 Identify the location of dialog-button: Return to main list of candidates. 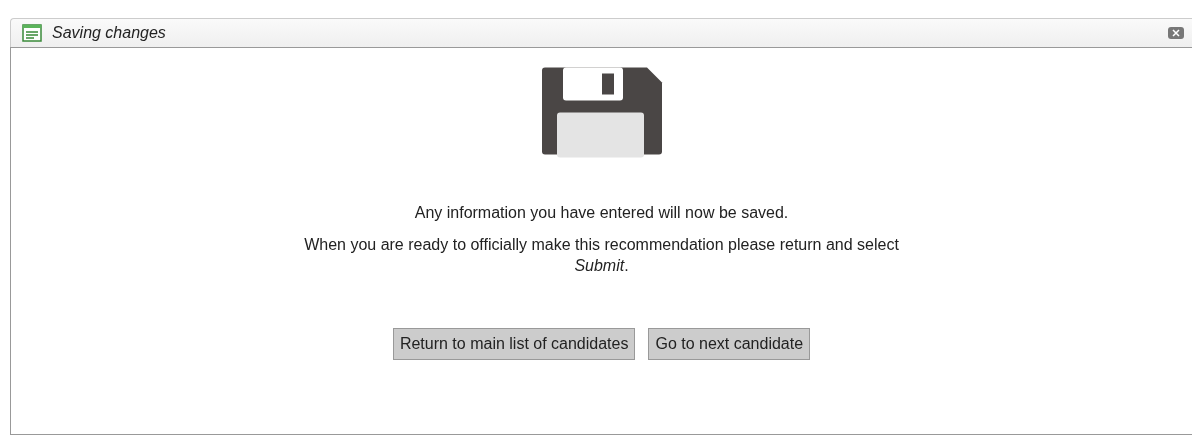
(514, 344).